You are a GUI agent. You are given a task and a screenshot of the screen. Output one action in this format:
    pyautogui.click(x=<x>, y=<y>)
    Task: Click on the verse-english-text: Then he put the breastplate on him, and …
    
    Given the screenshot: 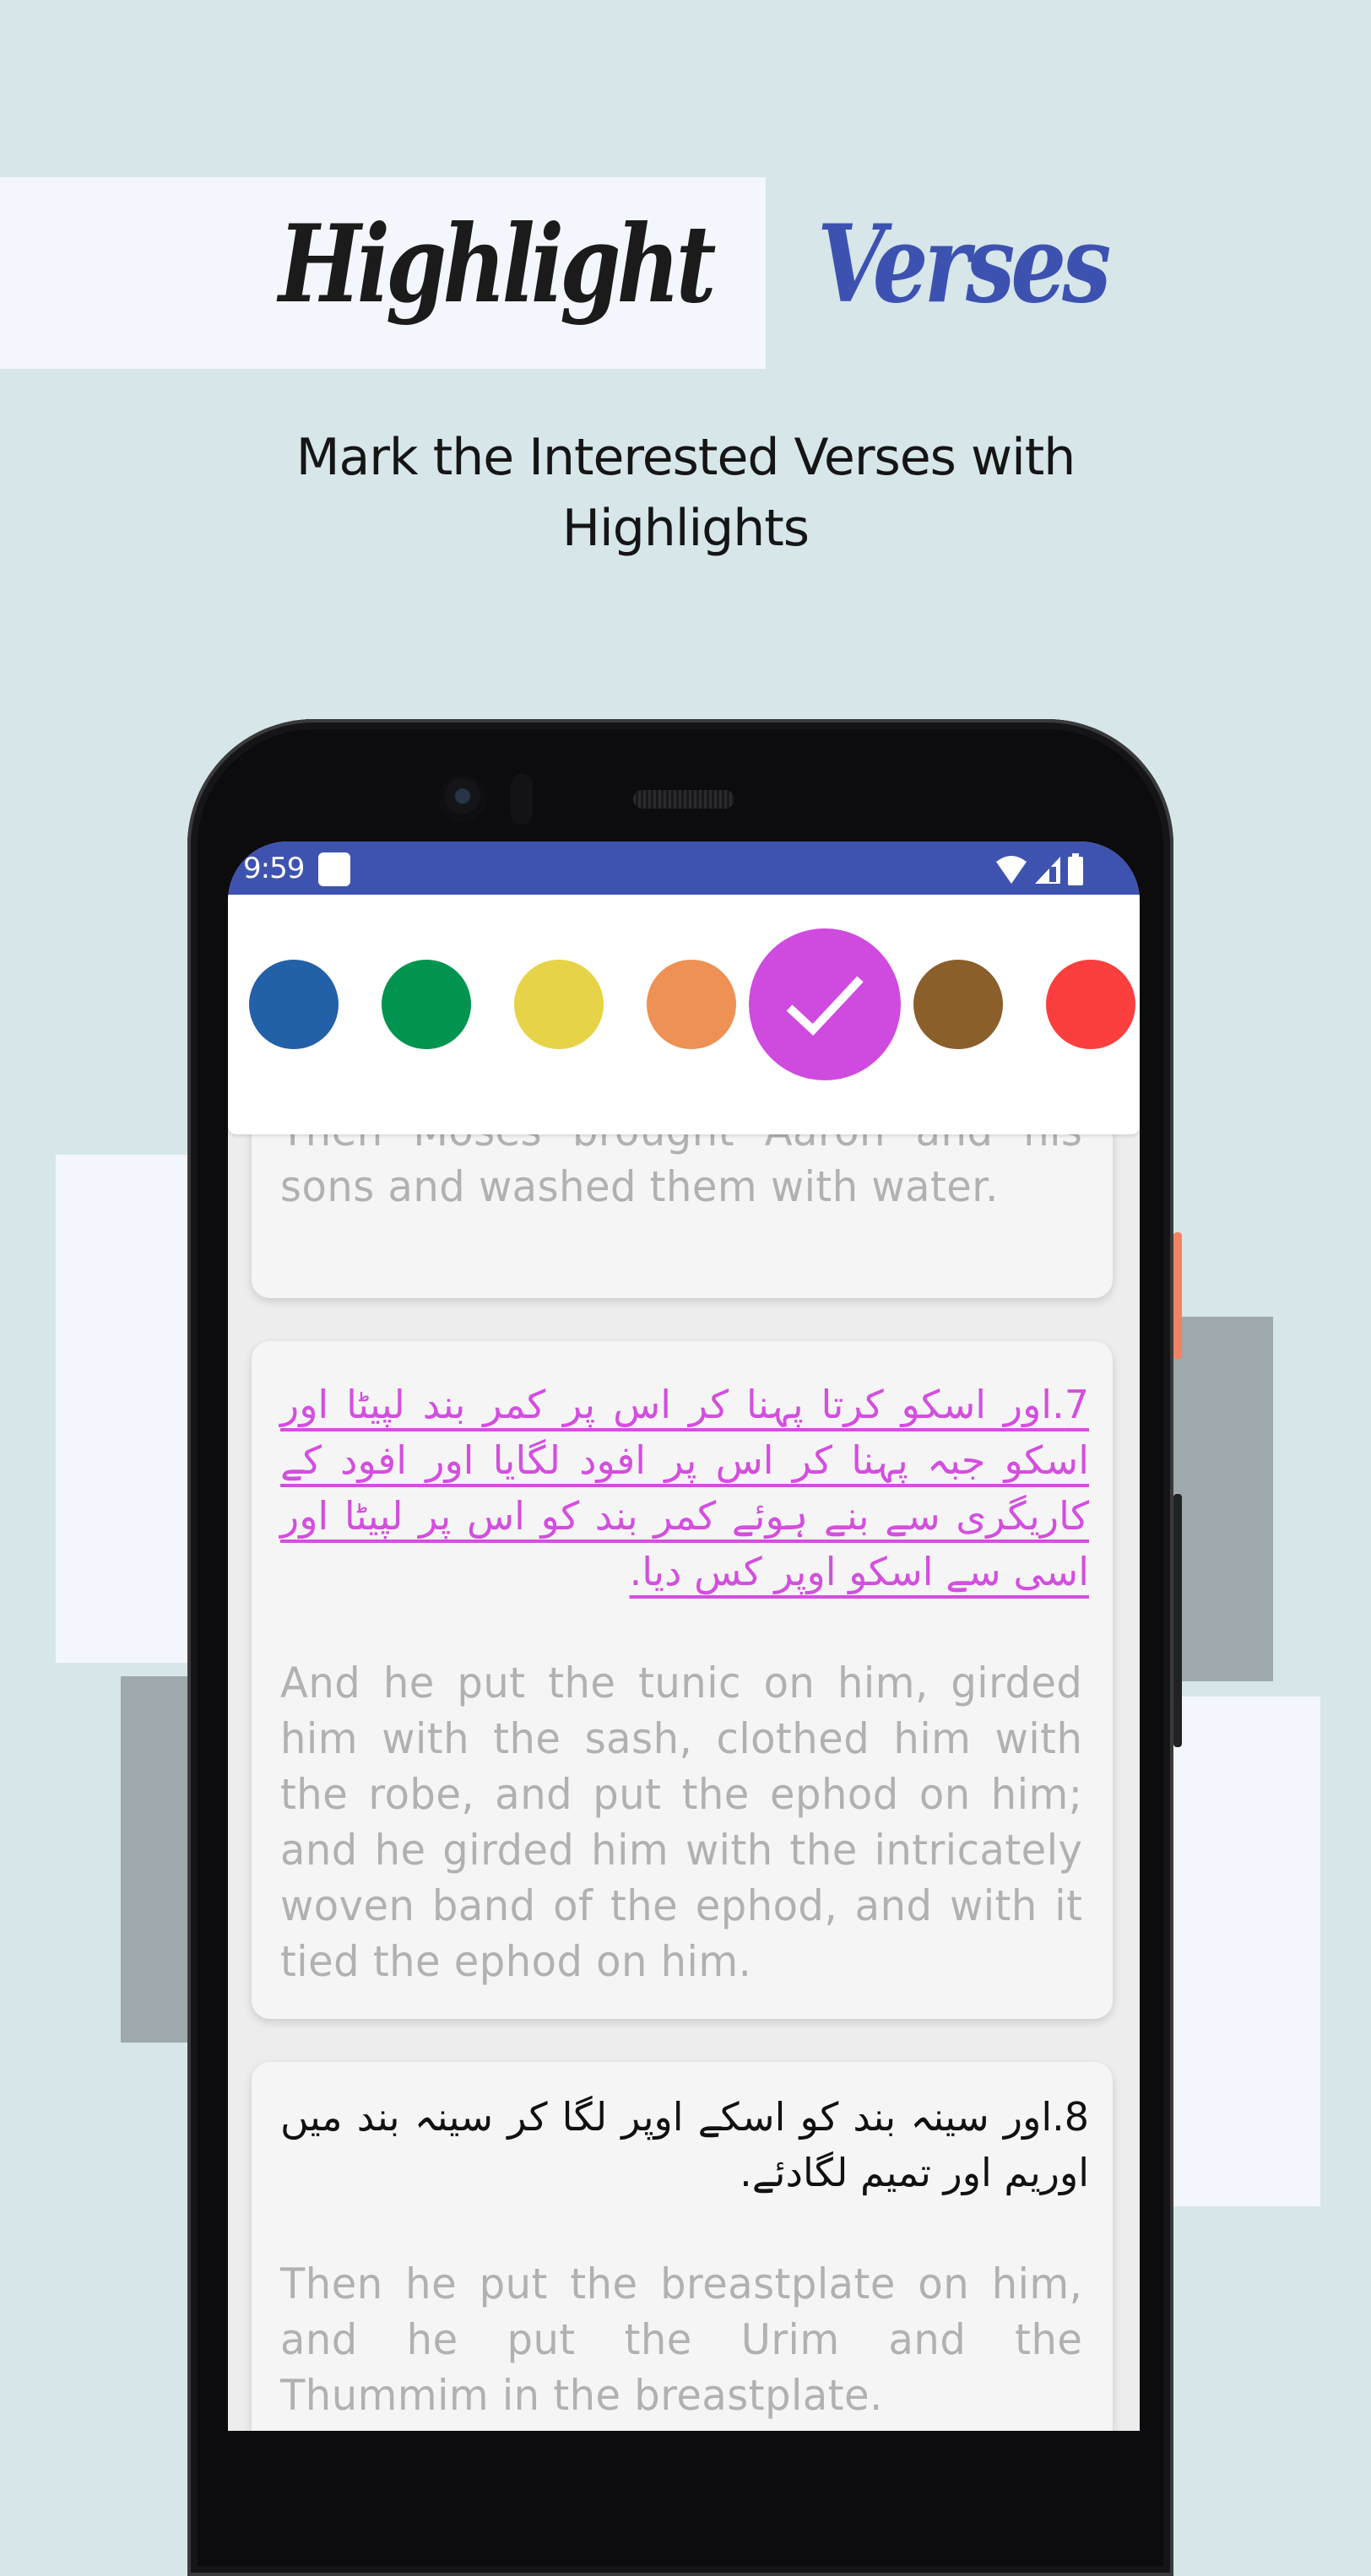 What is the action you would take?
    pyautogui.click(x=681, y=2339)
    